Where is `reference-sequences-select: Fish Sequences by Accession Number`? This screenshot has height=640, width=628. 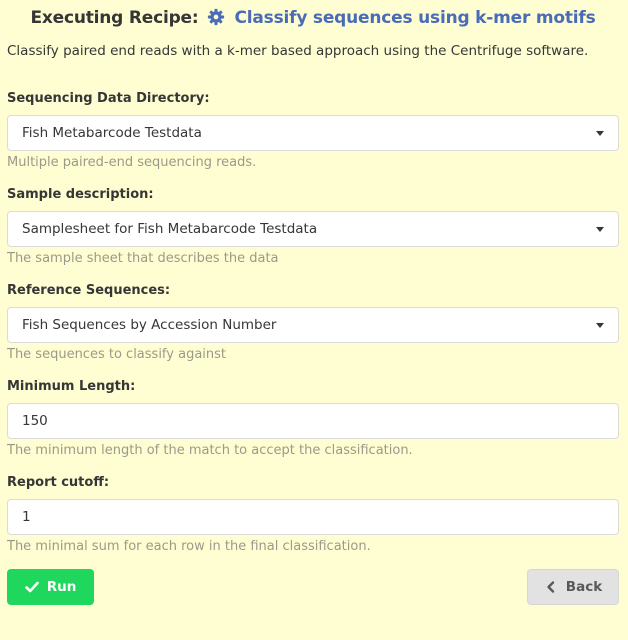
reference-sequences-select: Fish Sequences by Accession Number is located at coordinates (313, 325).